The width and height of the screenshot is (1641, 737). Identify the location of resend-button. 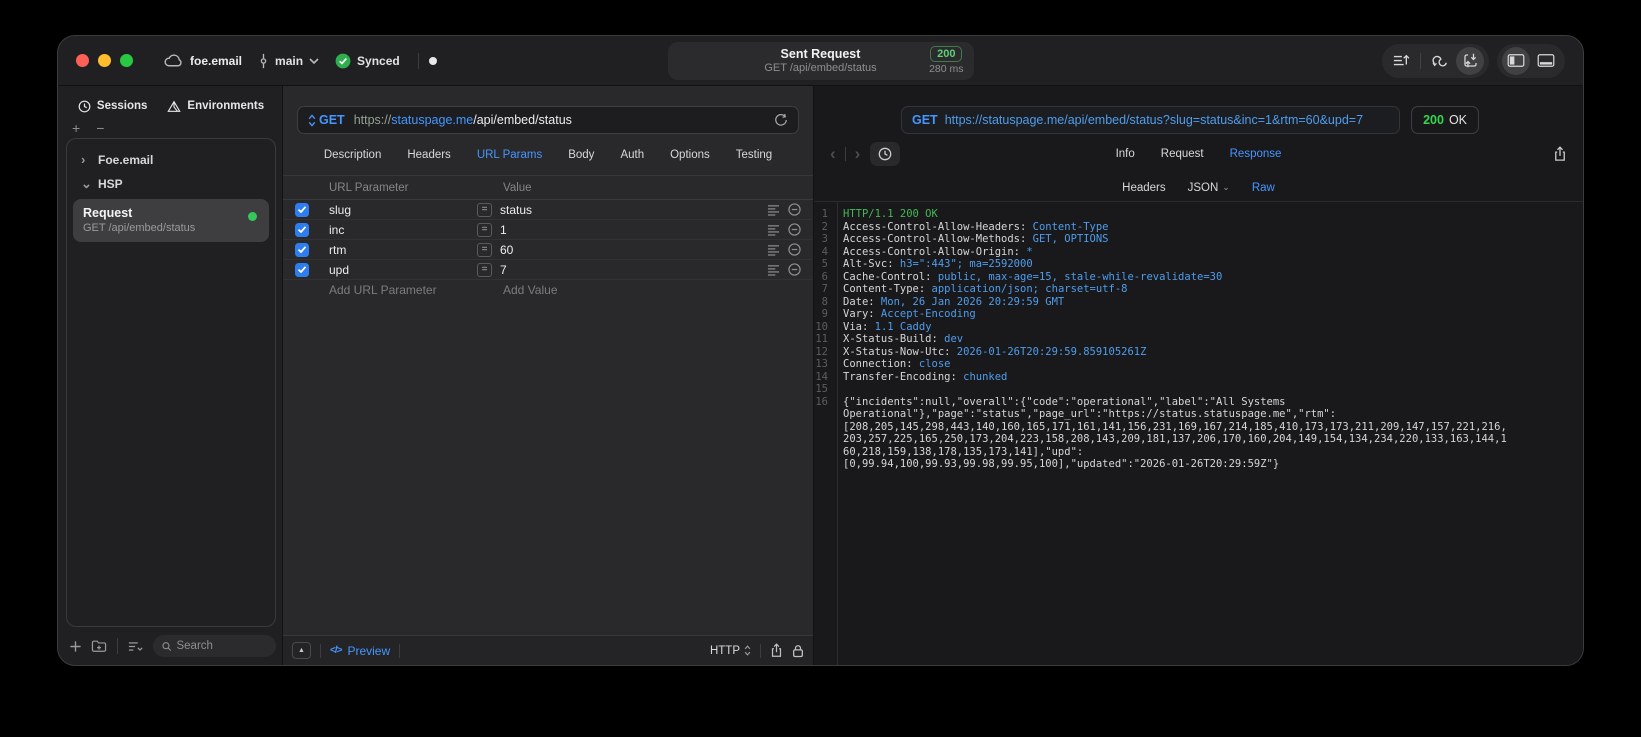
(781, 120).